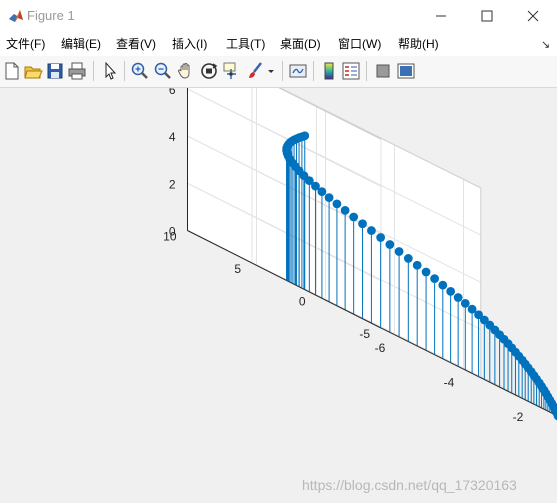 The height and width of the screenshot is (503, 557). What do you see at coordinates (136, 44) in the screenshot?
I see `menu-view: 查看(V)` at bounding box center [136, 44].